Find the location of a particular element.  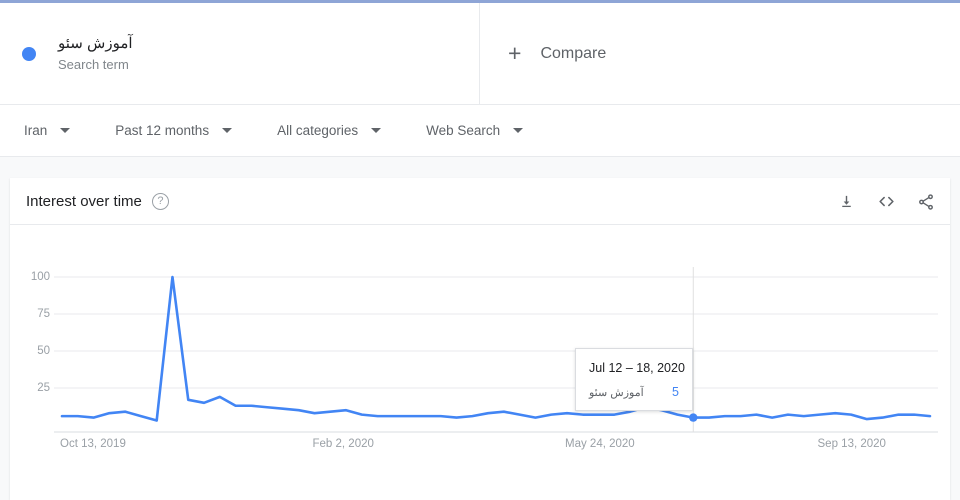

share-icon is located at coordinates (926, 202).